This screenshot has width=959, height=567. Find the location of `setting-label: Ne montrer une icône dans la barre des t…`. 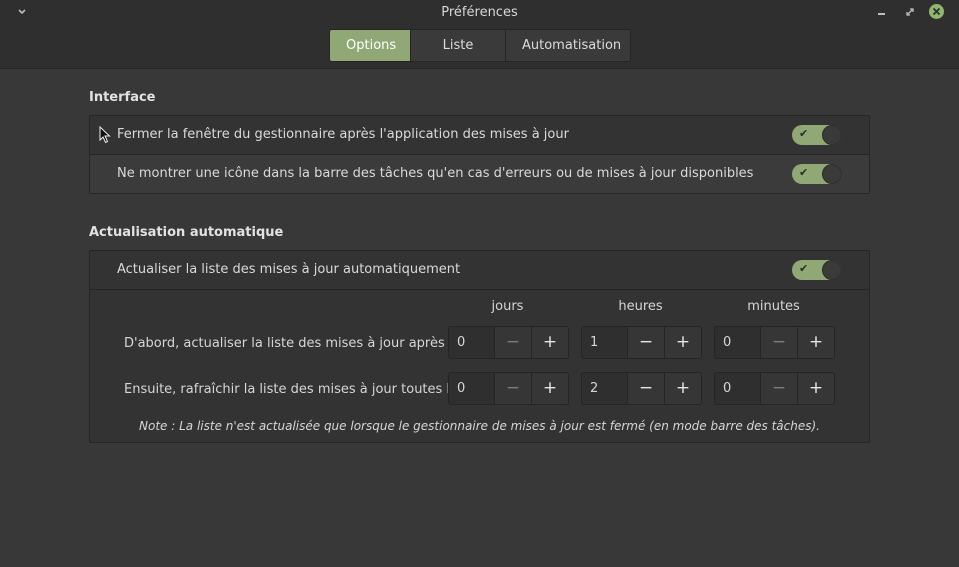

setting-label: Ne montrer une icône dans la barre des t… is located at coordinates (435, 173).